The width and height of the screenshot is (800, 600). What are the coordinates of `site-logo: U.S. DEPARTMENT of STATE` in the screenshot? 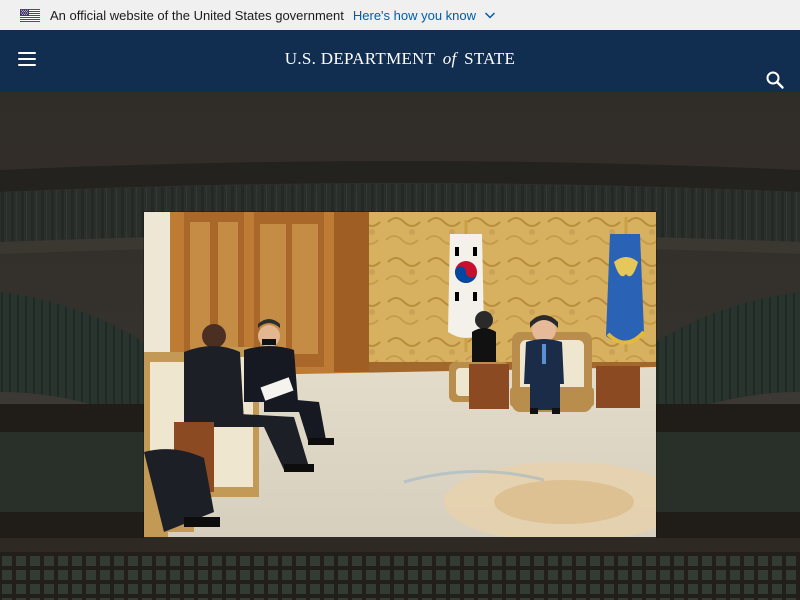 It's located at (400, 59).